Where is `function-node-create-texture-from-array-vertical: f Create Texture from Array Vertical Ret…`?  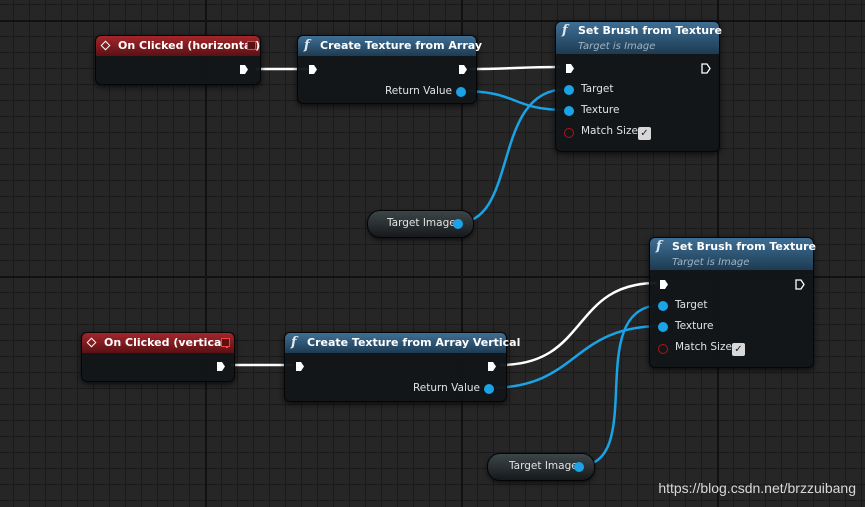
function-node-create-texture-from-array-vertical: f Create Texture from Array Vertical Ret… is located at coordinates (402, 367).